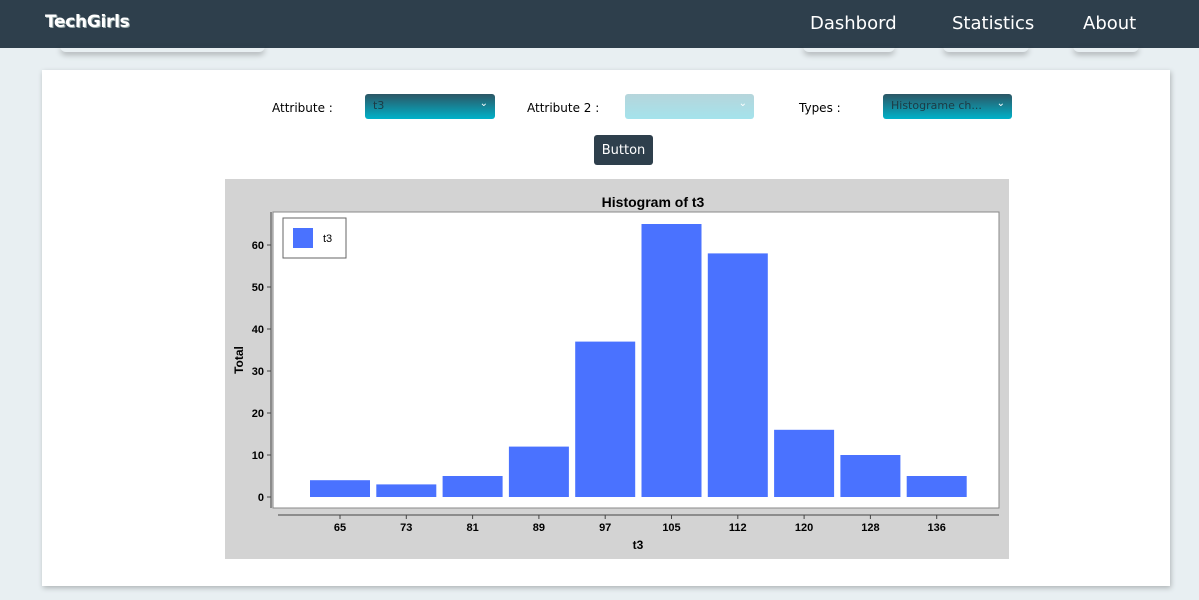 The image size is (1199, 600). Describe the element at coordinates (302, 108) in the screenshot. I see `attribute-label: Attribute :` at that location.